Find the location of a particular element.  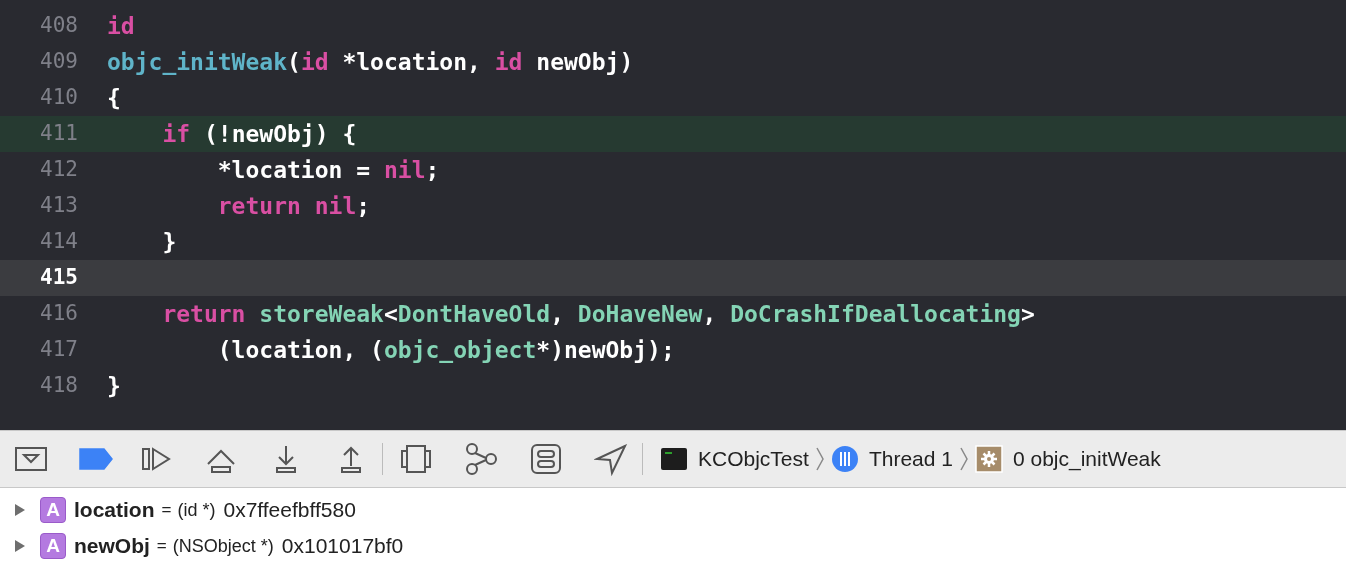

line-number: 415 is located at coordinates (58, 278).